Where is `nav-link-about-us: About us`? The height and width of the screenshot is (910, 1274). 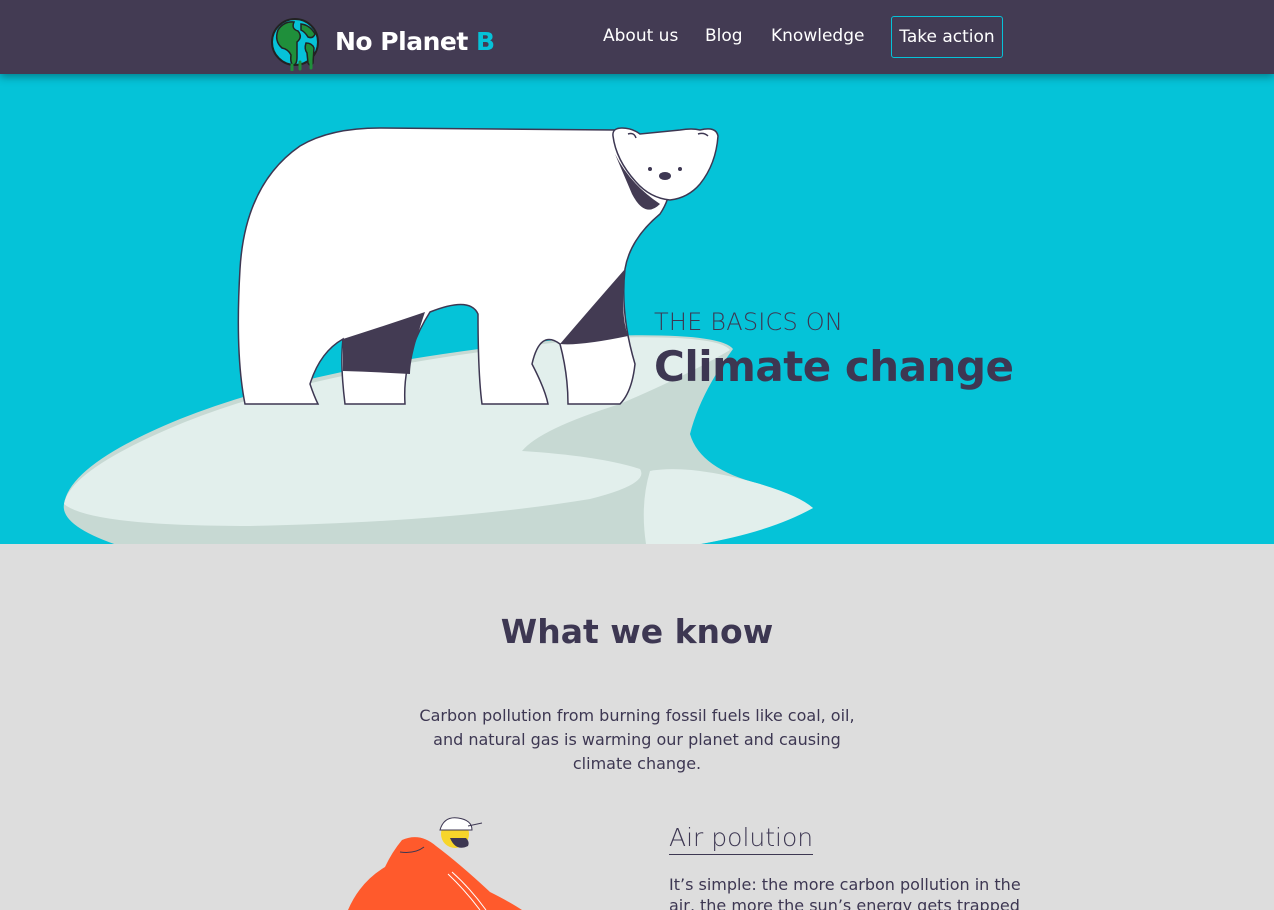
nav-link-about-us: About us is located at coordinates (640, 36).